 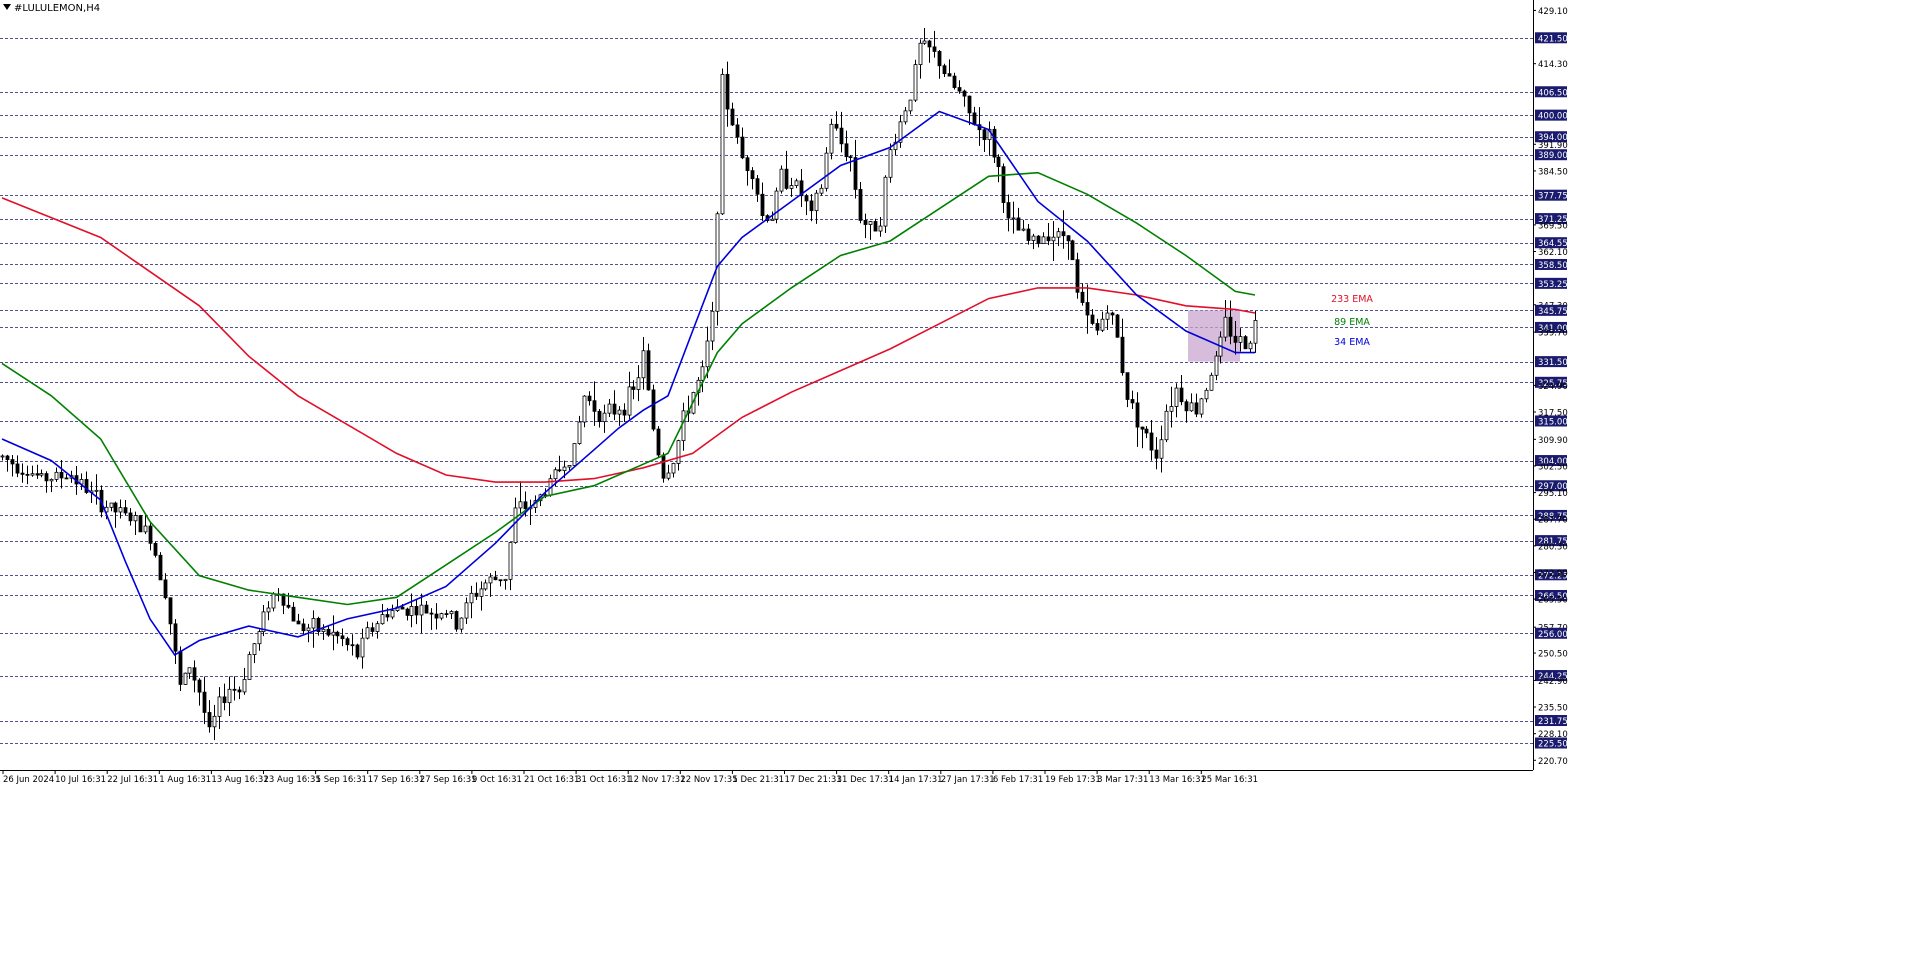 I want to click on time-tick-label: 5 Sep 16:31, so click(x=341, y=780).